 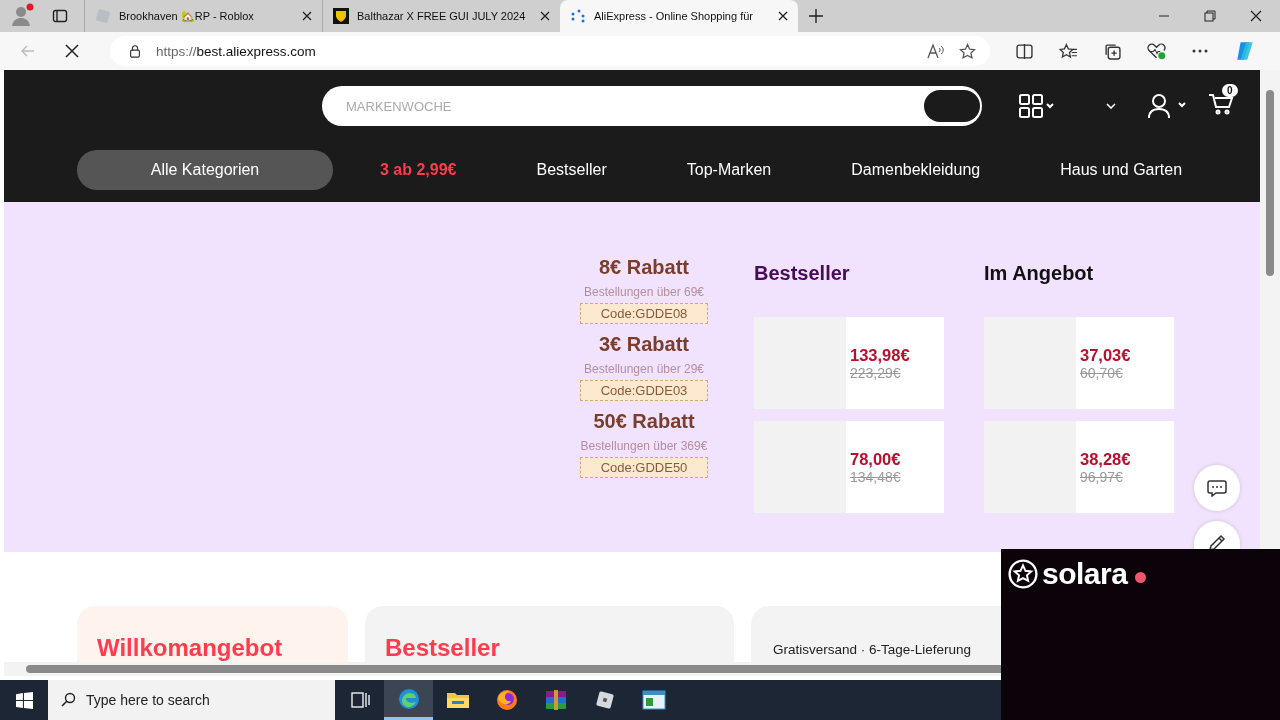 What do you see at coordinates (1270, 309) in the screenshot?
I see `vertical-scrollbar` at bounding box center [1270, 309].